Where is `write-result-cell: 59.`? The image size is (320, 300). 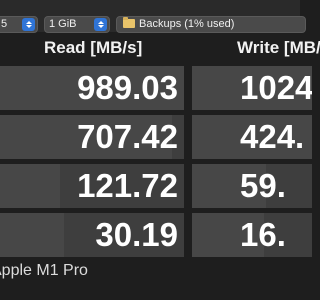 write-result-cell: 59. is located at coordinates (252, 186).